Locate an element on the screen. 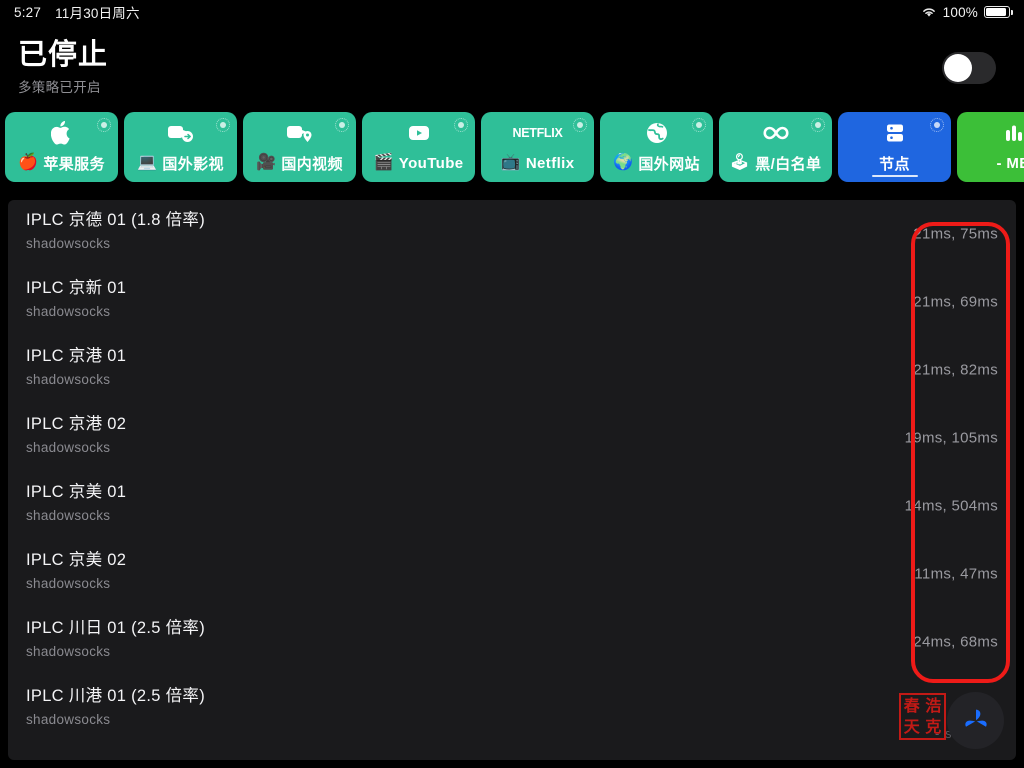 The width and height of the screenshot is (1024, 768). policy-card-domestic-video: 🎥 国内视频 is located at coordinates (299, 147).